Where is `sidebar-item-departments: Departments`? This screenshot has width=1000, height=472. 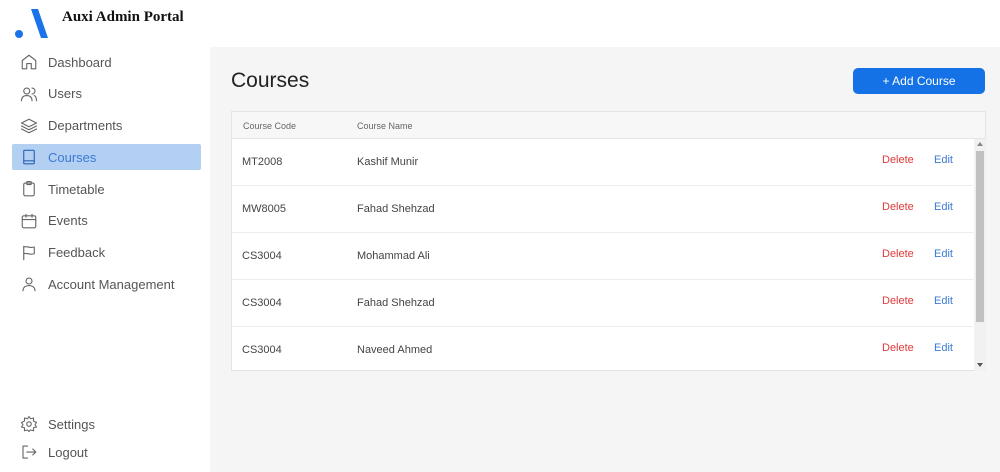 sidebar-item-departments: Departments is located at coordinates (106, 126).